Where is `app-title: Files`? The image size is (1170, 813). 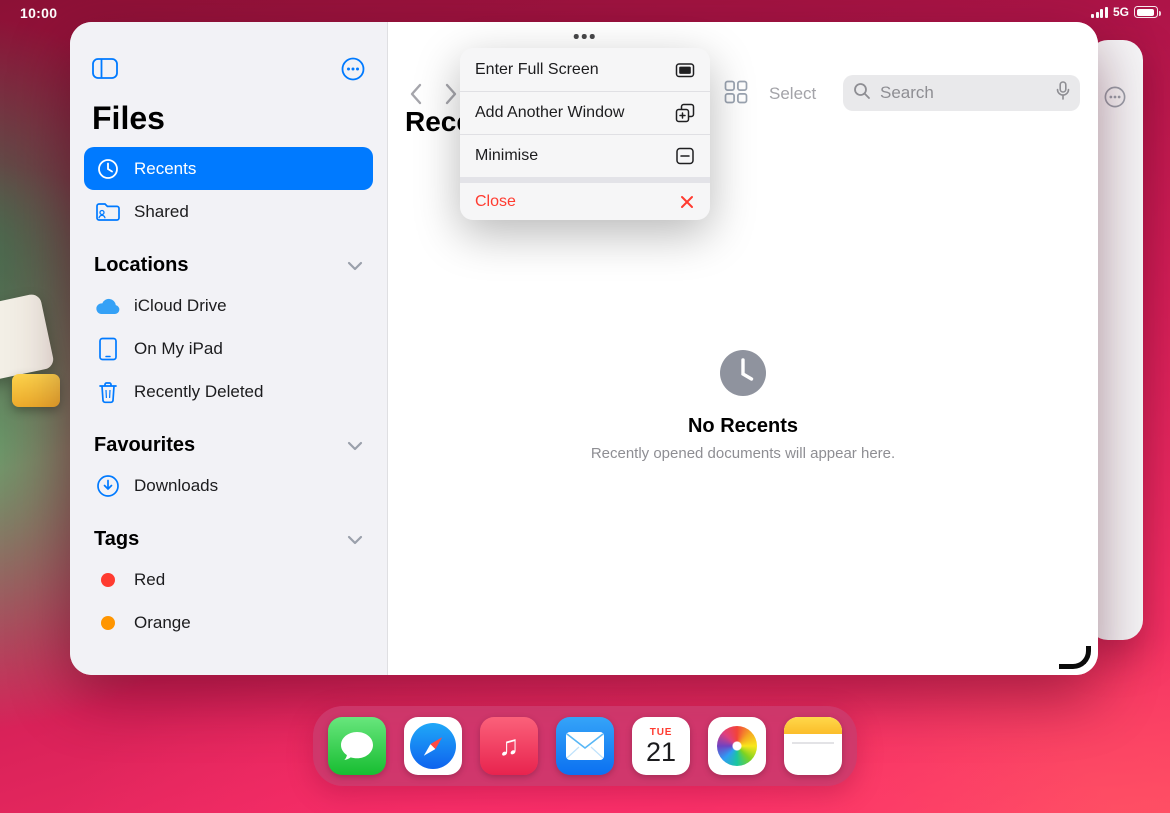
app-title: Files is located at coordinates (128, 118).